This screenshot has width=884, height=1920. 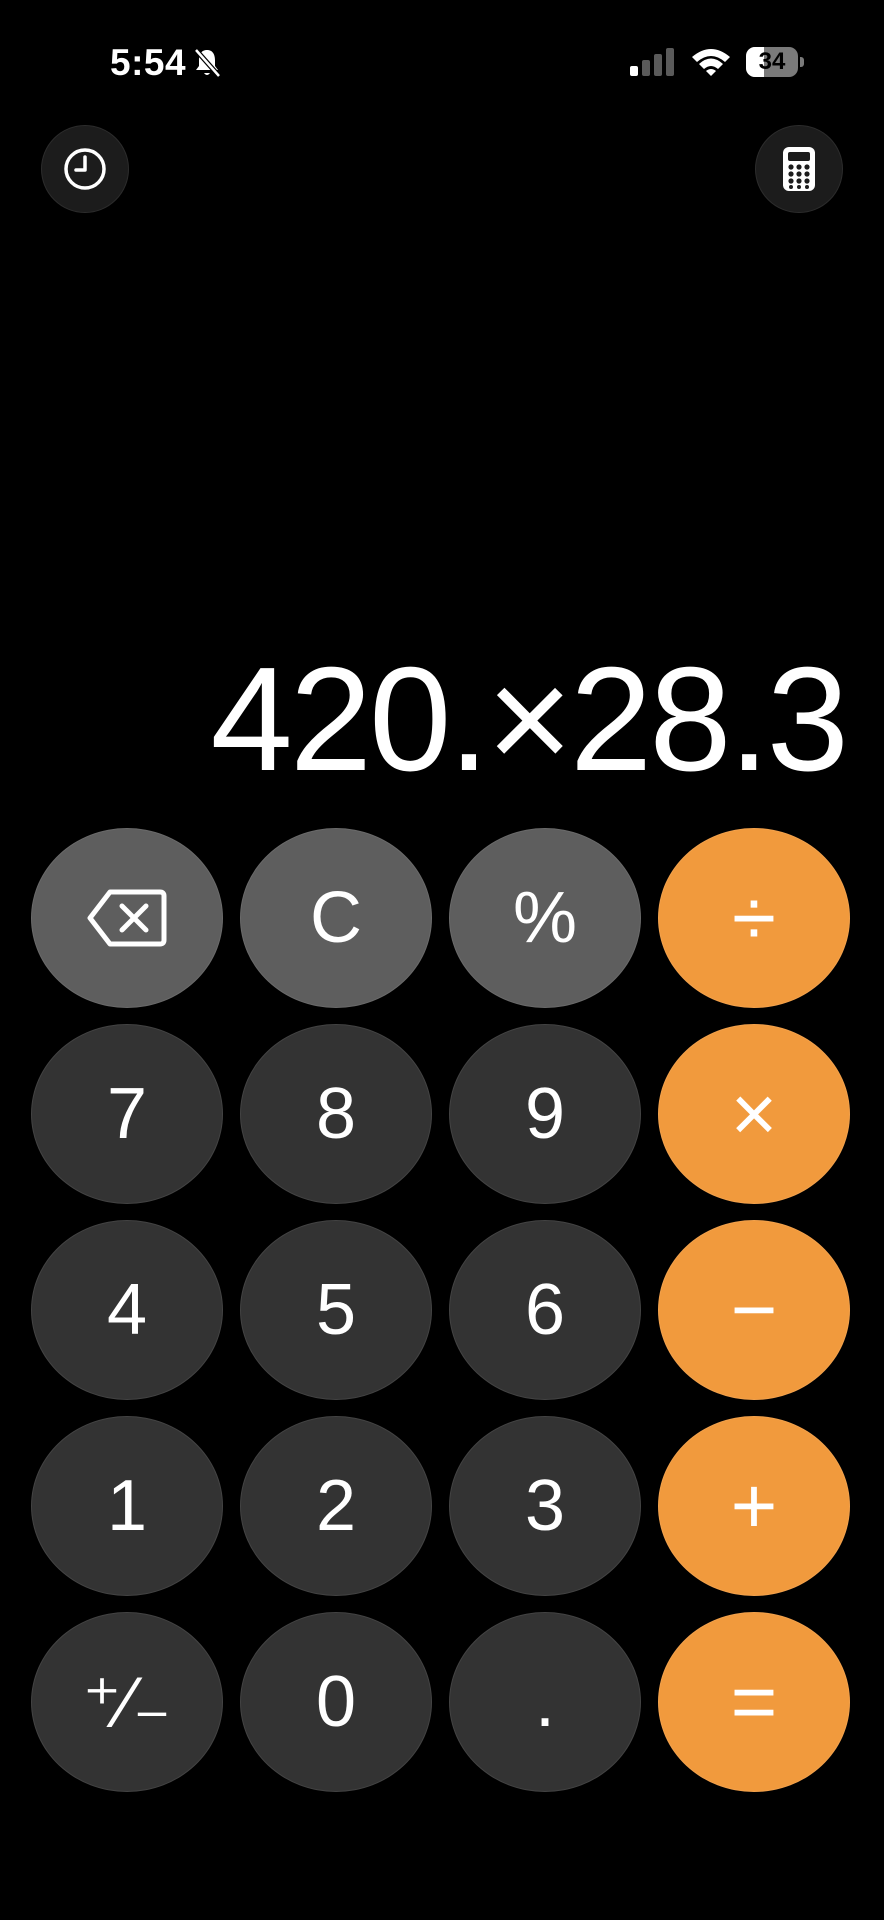 What do you see at coordinates (754, 1702) in the screenshot?
I see `equals-button: =` at bounding box center [754, 1702].